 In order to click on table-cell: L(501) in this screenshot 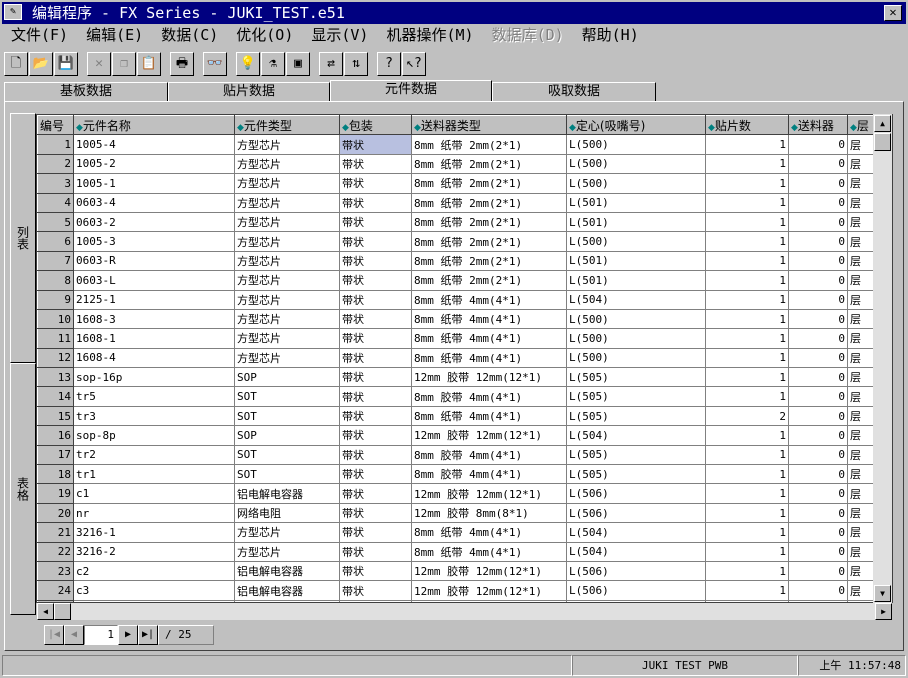, I will do `click(636, 222)`.